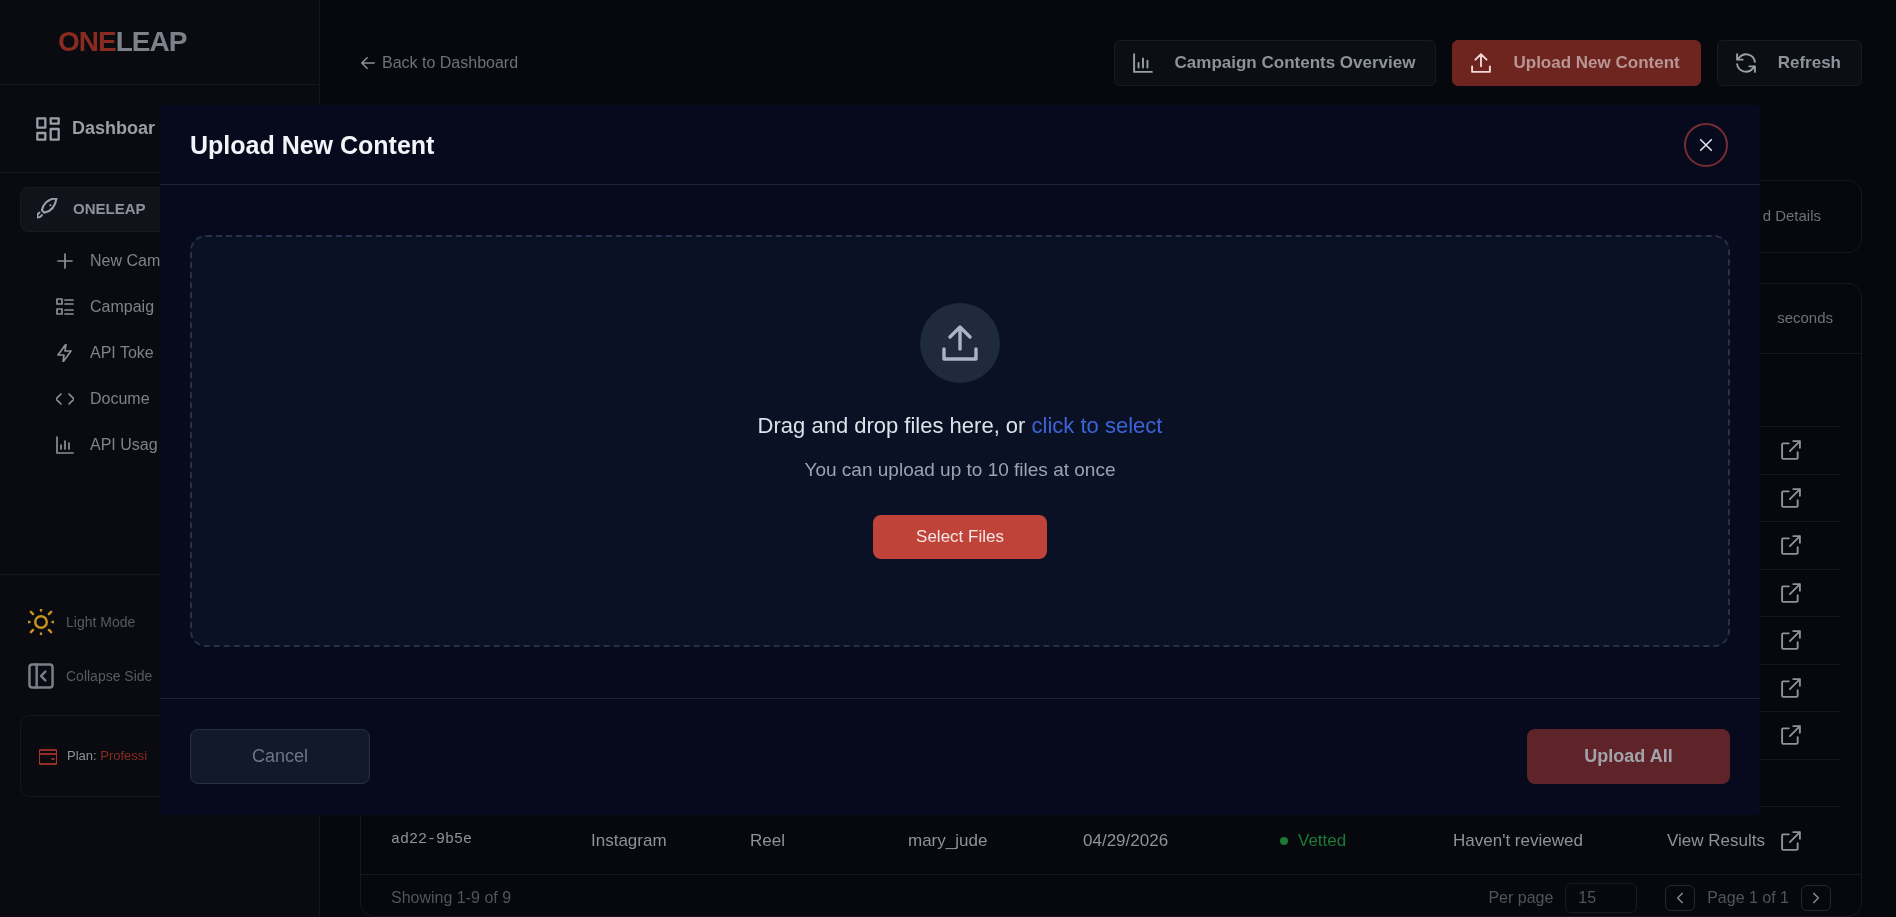  I want to click on refresh-icon, so click(1745, 63).